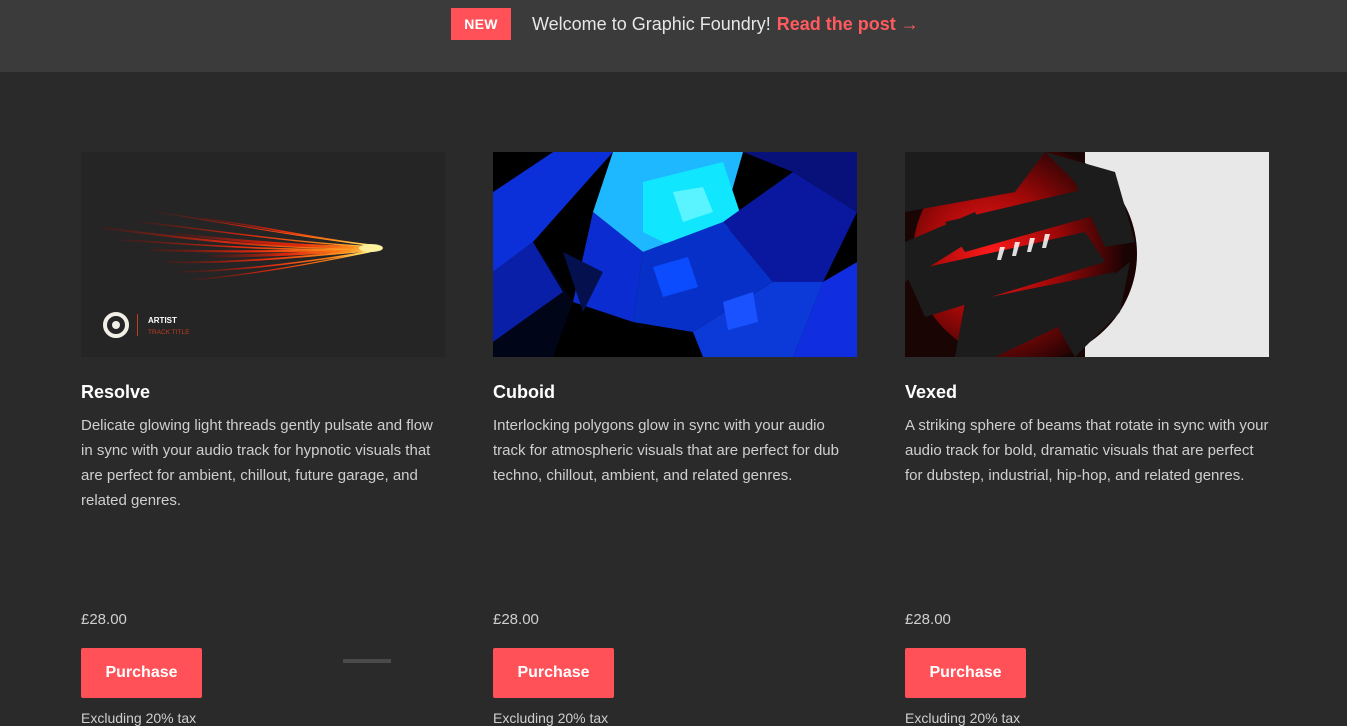 The height and width of the screenshot is (726, 1347). Describe the element at coordinates (651, 23) in the screenshot. I see `banner-text: Welcome to Graphic Foundry!` at that location.